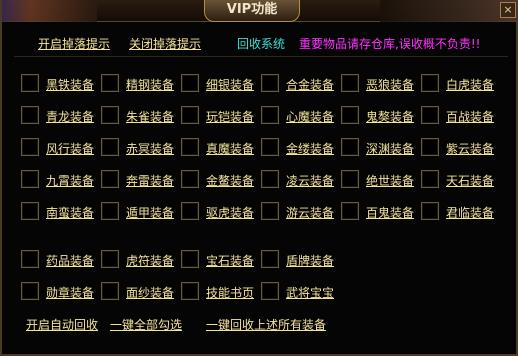 This screenshot has width=518, height=356. Describe the element at coordinates (390, 148) in the screenshot. I see `equip-label: 深渊装备` at that location.